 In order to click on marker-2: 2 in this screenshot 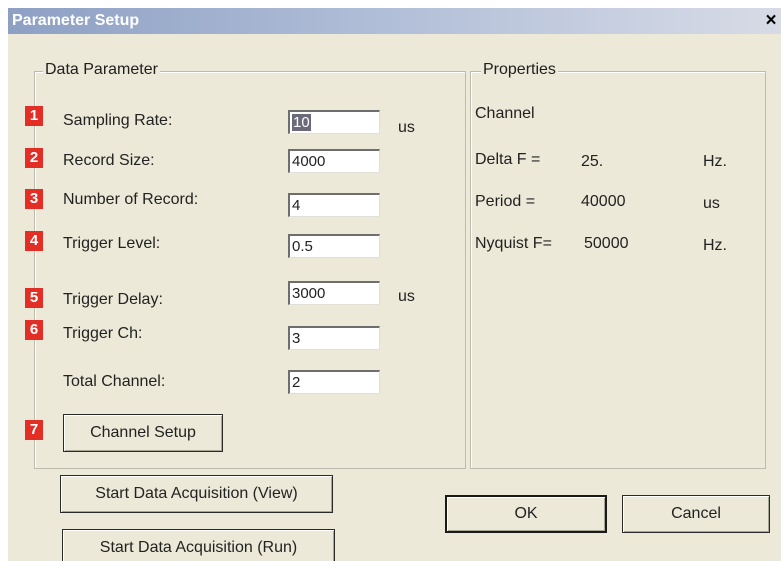, I will do `click(34, 158)`.